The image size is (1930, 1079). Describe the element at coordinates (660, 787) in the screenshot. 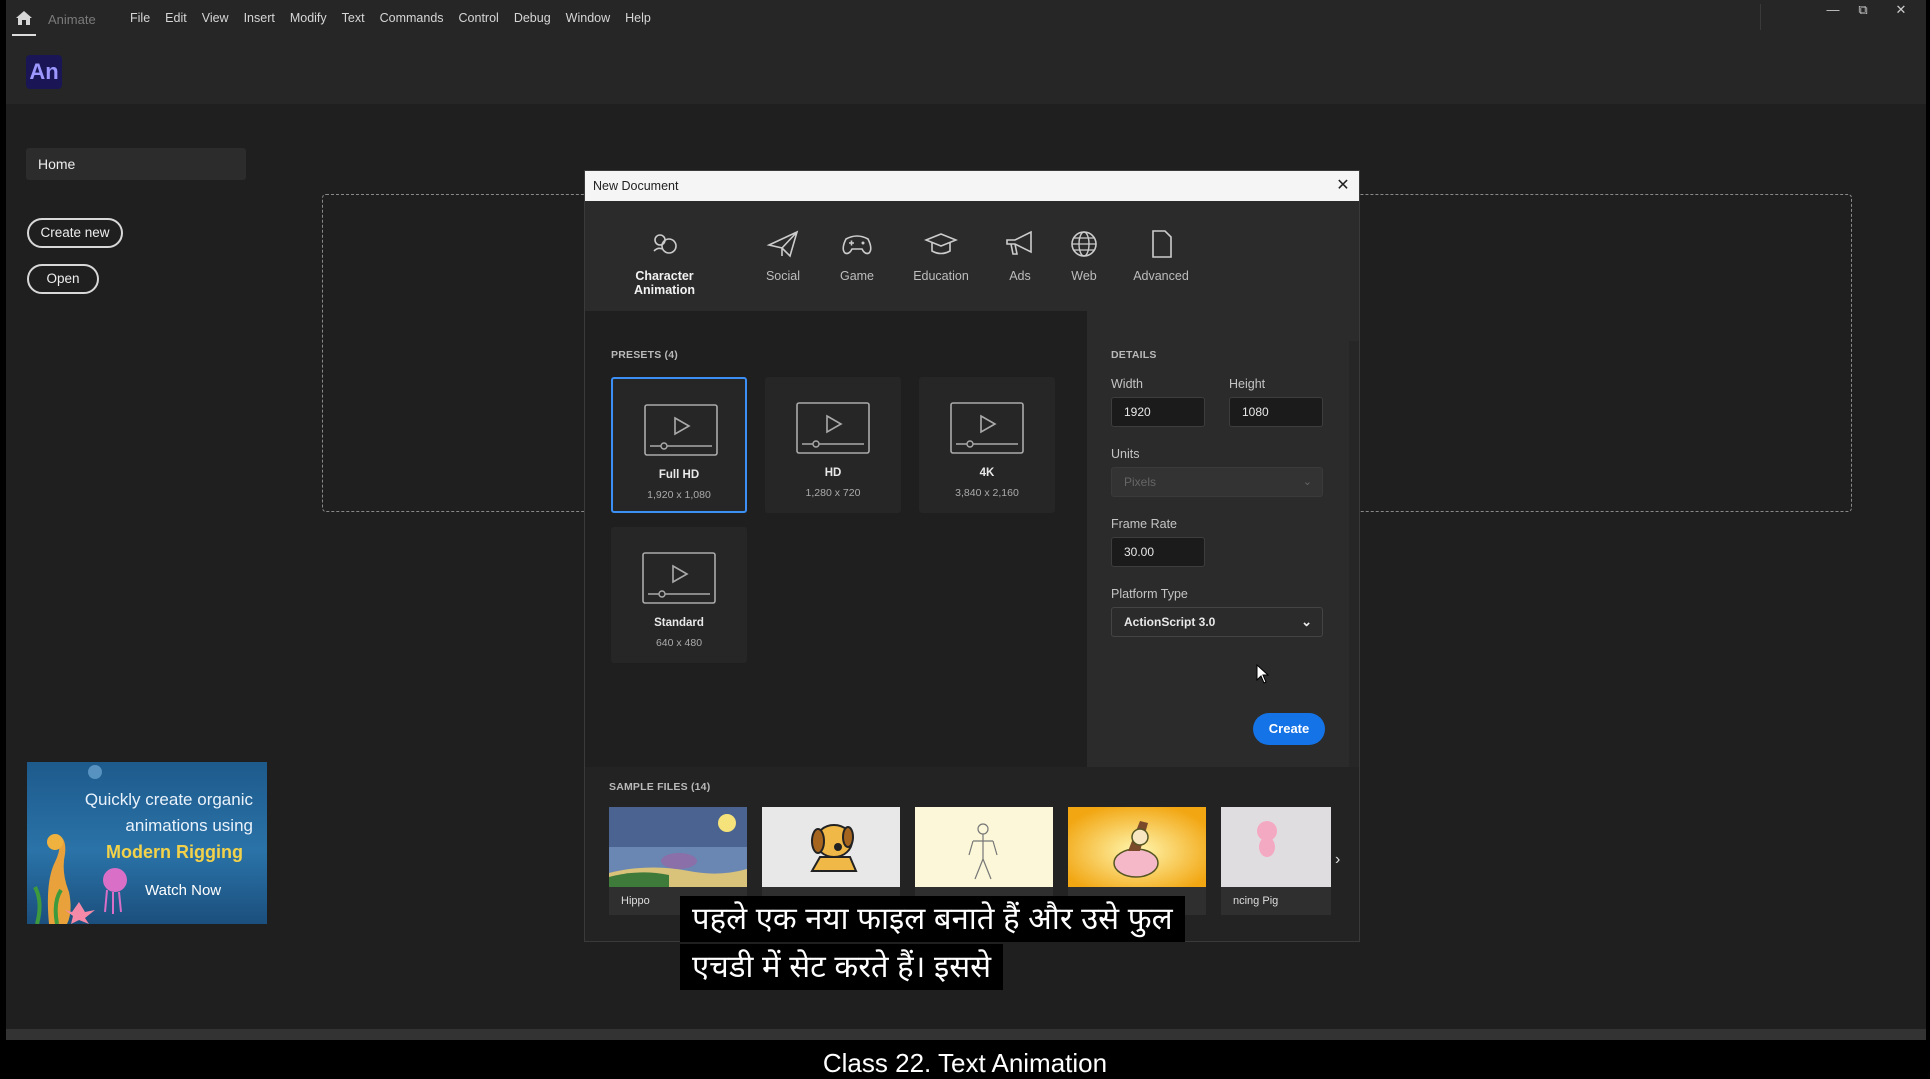

I see `sample-files-label: SAMPLE FILES (14)` at that location.